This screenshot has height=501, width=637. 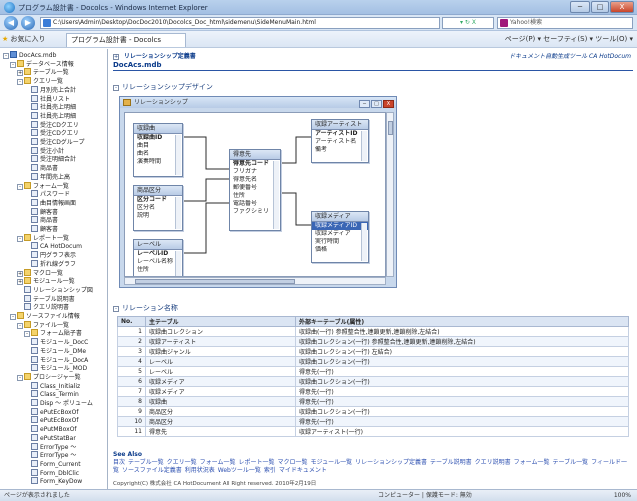 I want to click on tree-item: モジュール_DocC, so click(x=59, y=342).